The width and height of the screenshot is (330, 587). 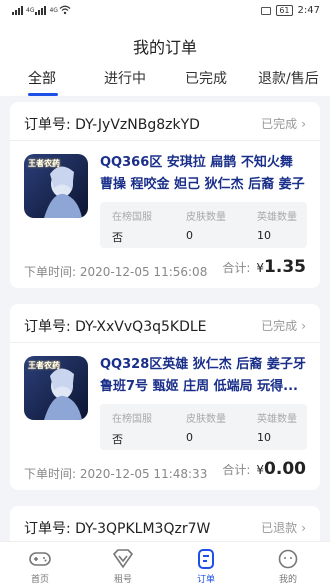 What do you see at coordinates (288, 78) in the screenshot?
I see `tab-refund: 退款/售后` at bounding box center [288, 78].